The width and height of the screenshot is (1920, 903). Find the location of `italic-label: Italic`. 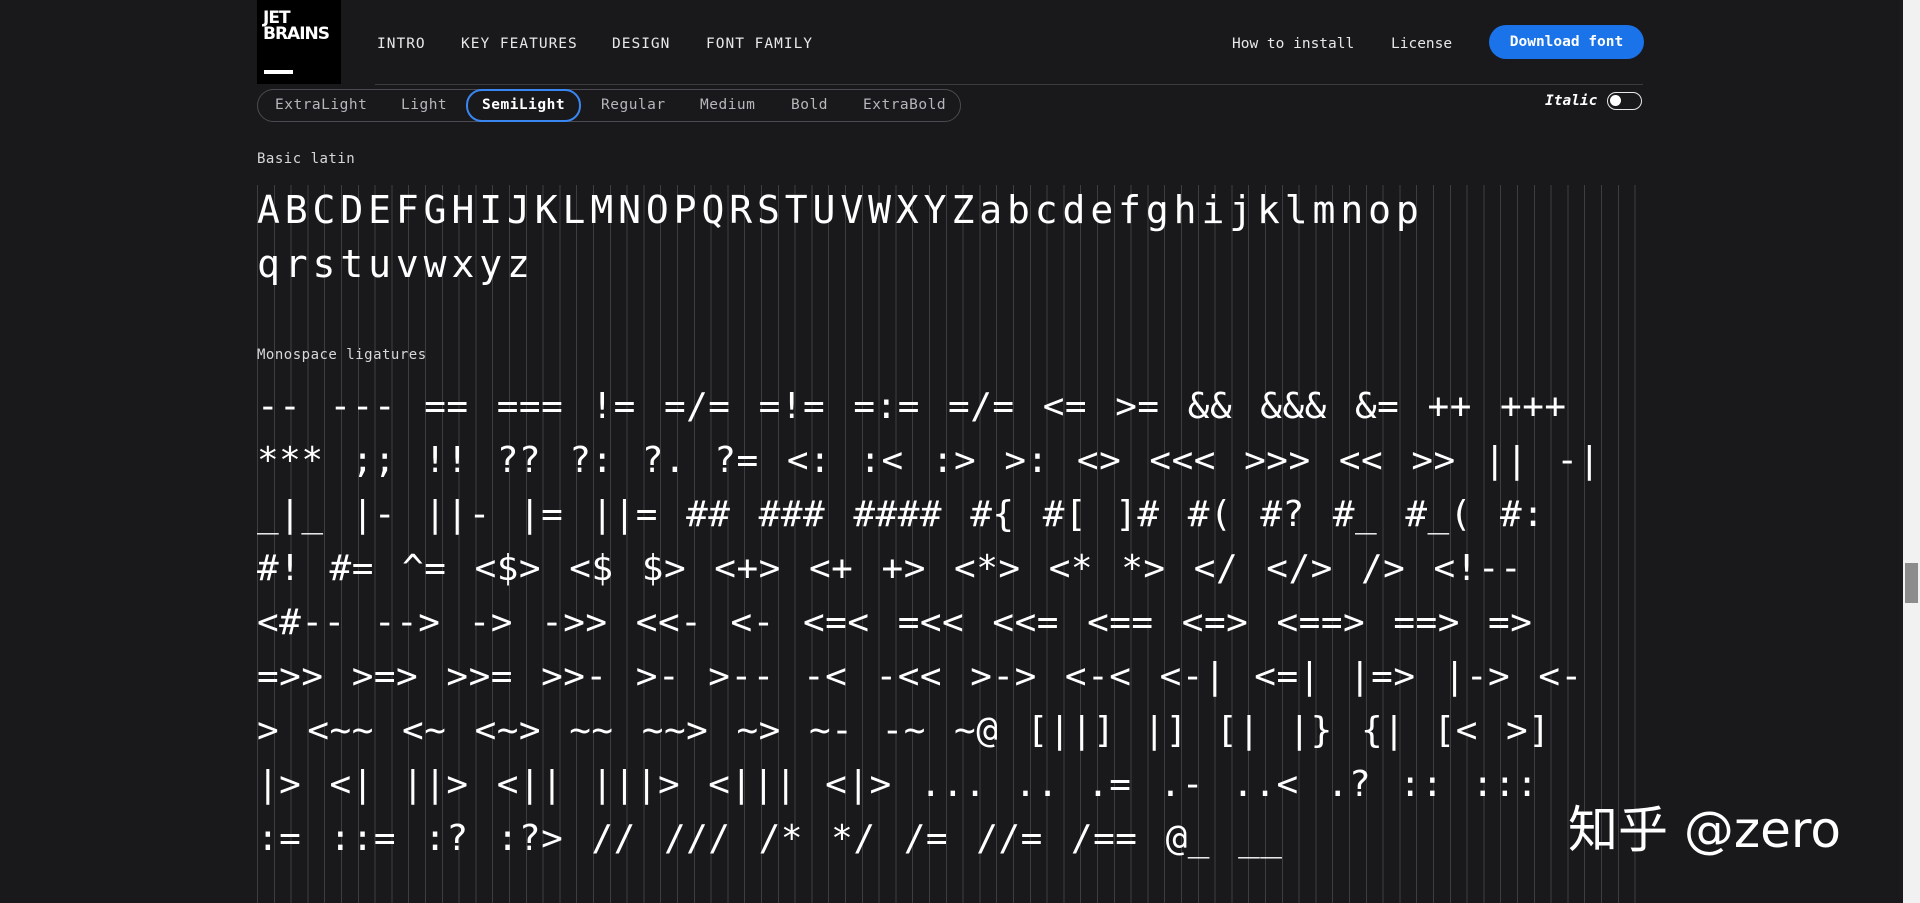

italic-label: Italic is located at coordinates (1571, 101).